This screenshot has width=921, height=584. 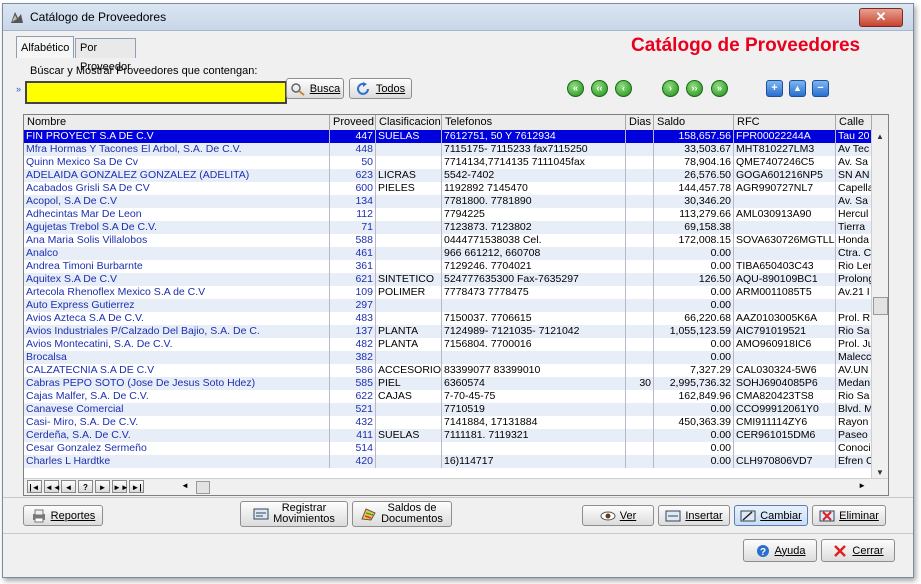 What do you see at coordinates (534, 122) in the screenshot?
I see `col-header-telefonos: Telefonos` at bounding box center [534, 122].